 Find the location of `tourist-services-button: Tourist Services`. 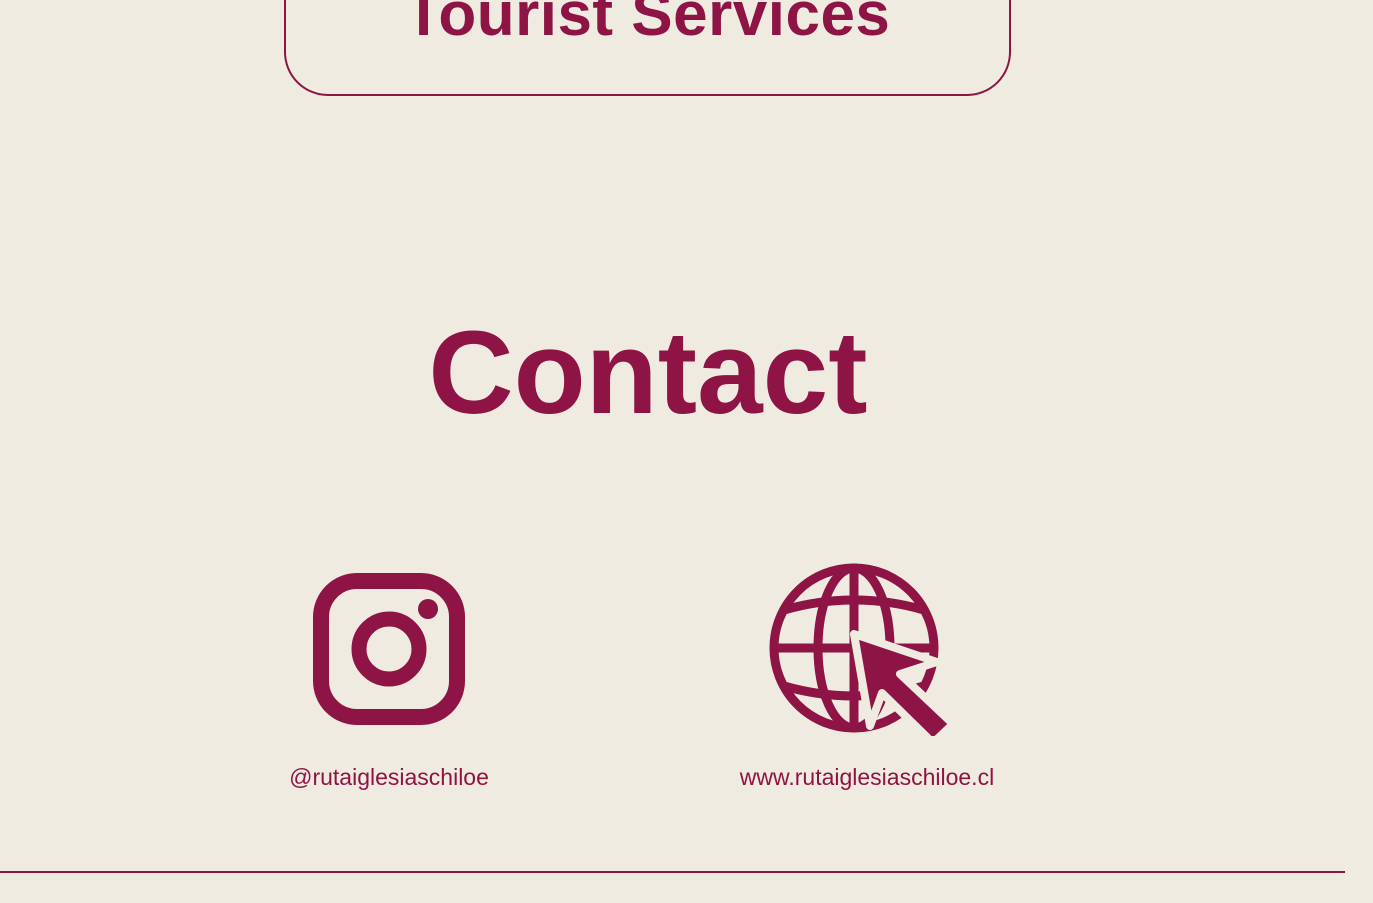

tourist-services-button: Tourist Services is located at coordinates (647, 48).